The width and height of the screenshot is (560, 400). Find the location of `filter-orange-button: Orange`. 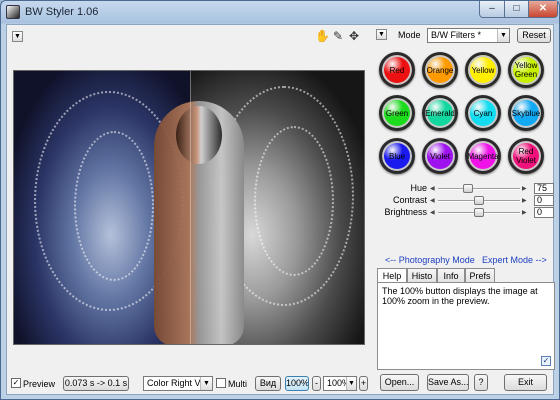

filter-orange-button: Orange is located at coordinates (440, 70).